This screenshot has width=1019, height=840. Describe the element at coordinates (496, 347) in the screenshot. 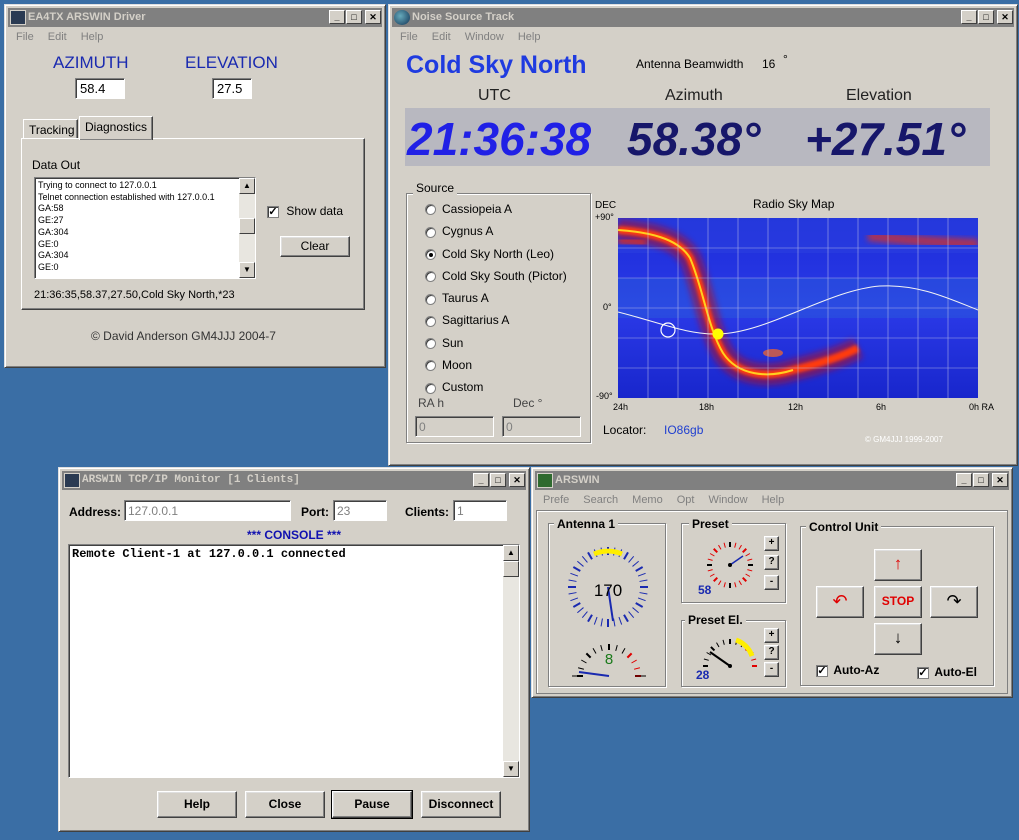

I see `source-option: Sun` at that location.